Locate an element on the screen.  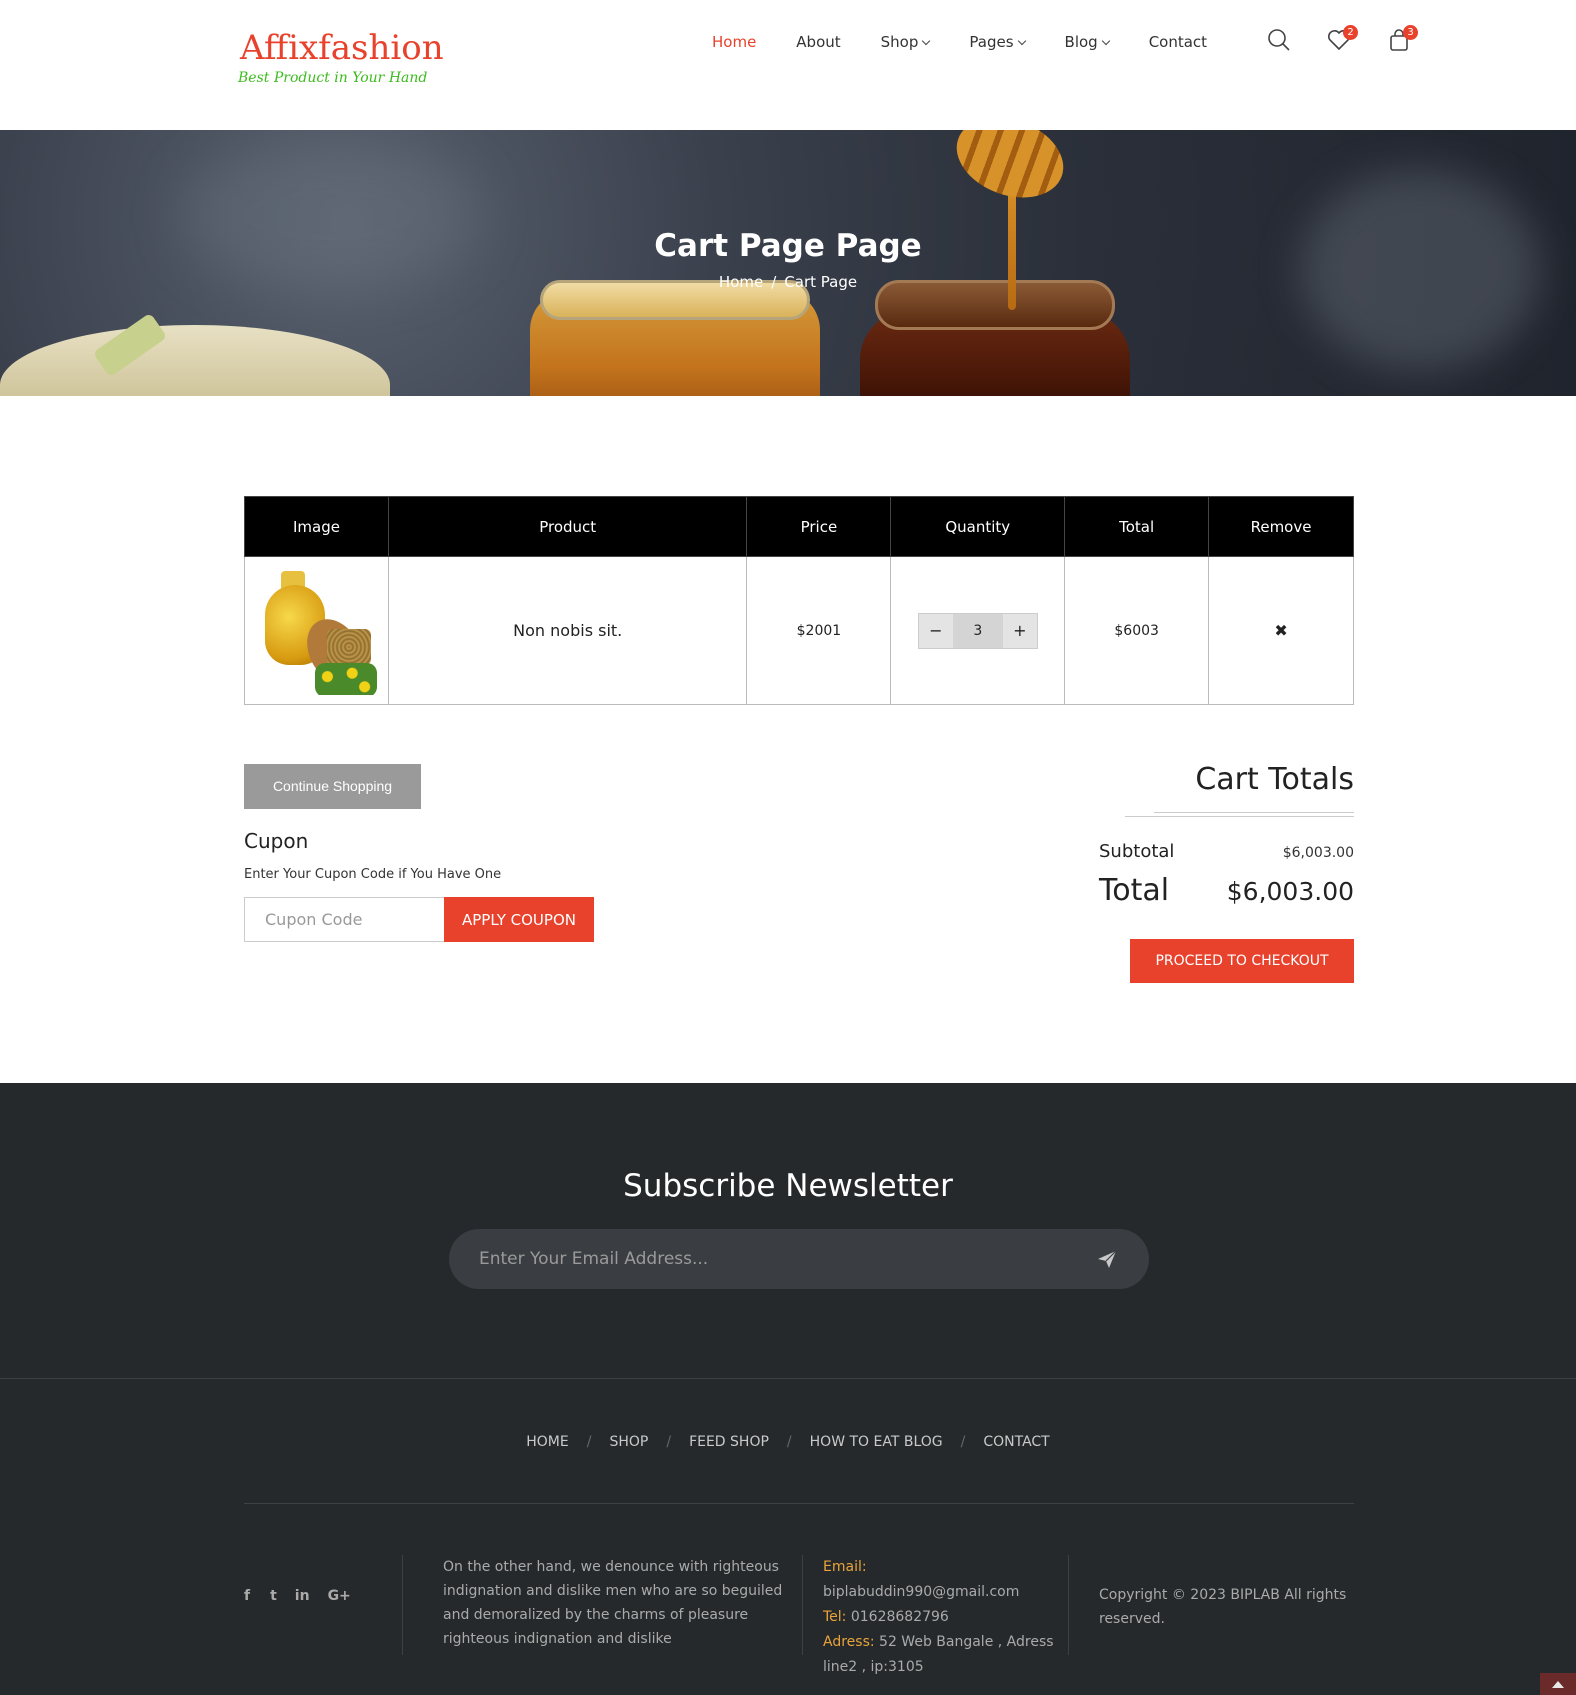
apply-coupon-button: APPLY COUPON is located at coordinates (519, 919).